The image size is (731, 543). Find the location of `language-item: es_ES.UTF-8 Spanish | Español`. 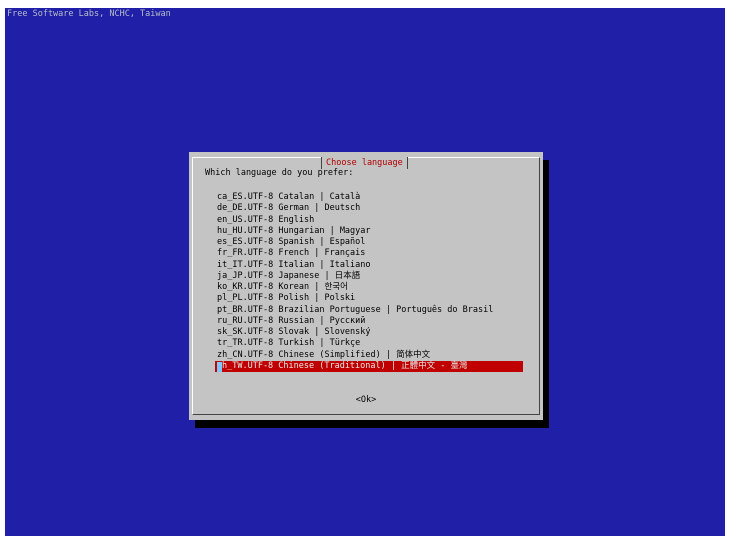

language-item: es_ES.UTF-8 Spanish | Español is located at coordinates (369, 242).